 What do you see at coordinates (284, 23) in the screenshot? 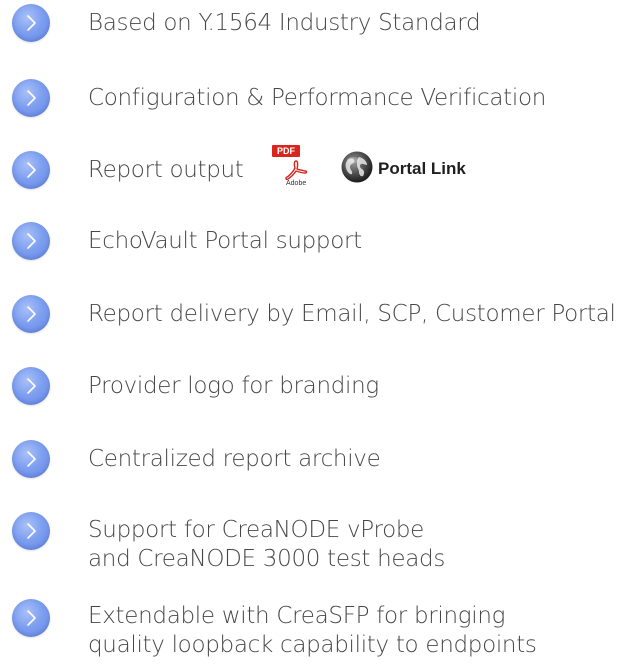
I see `feature-text: Based on Y.1564 Industry Standard` at bounding box center [284, 23].